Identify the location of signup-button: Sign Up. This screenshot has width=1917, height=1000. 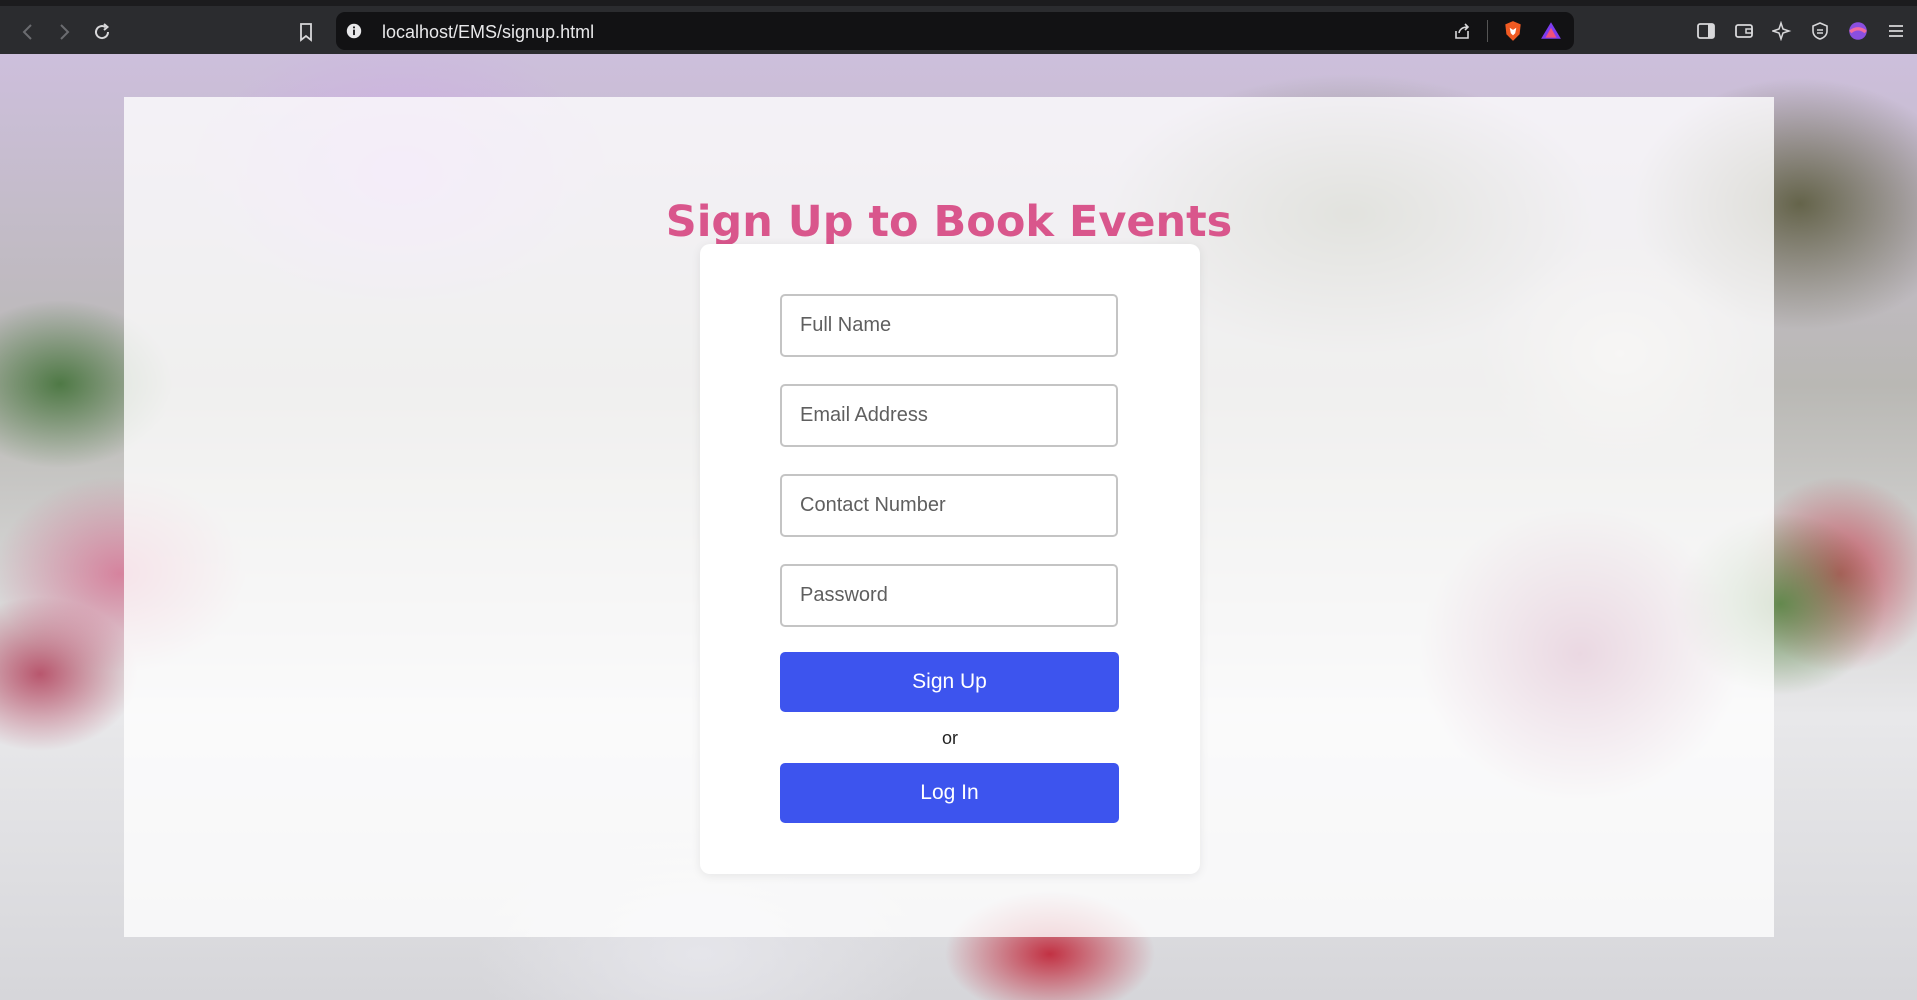
(949, 682).